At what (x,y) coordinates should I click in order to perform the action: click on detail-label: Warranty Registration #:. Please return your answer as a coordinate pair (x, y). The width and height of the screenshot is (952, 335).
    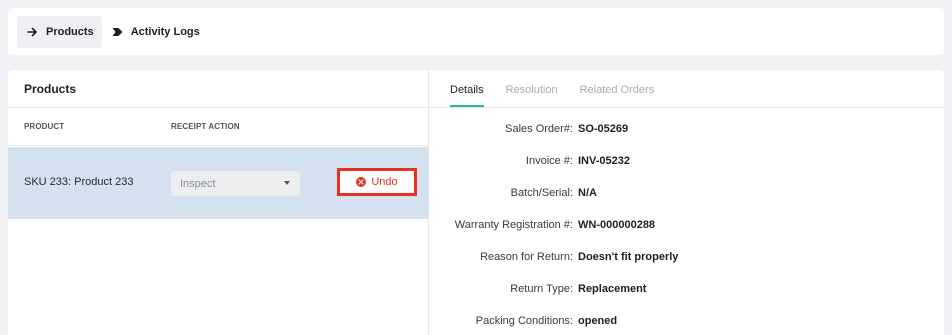
    Looking at the image, I should click on (513, 225).